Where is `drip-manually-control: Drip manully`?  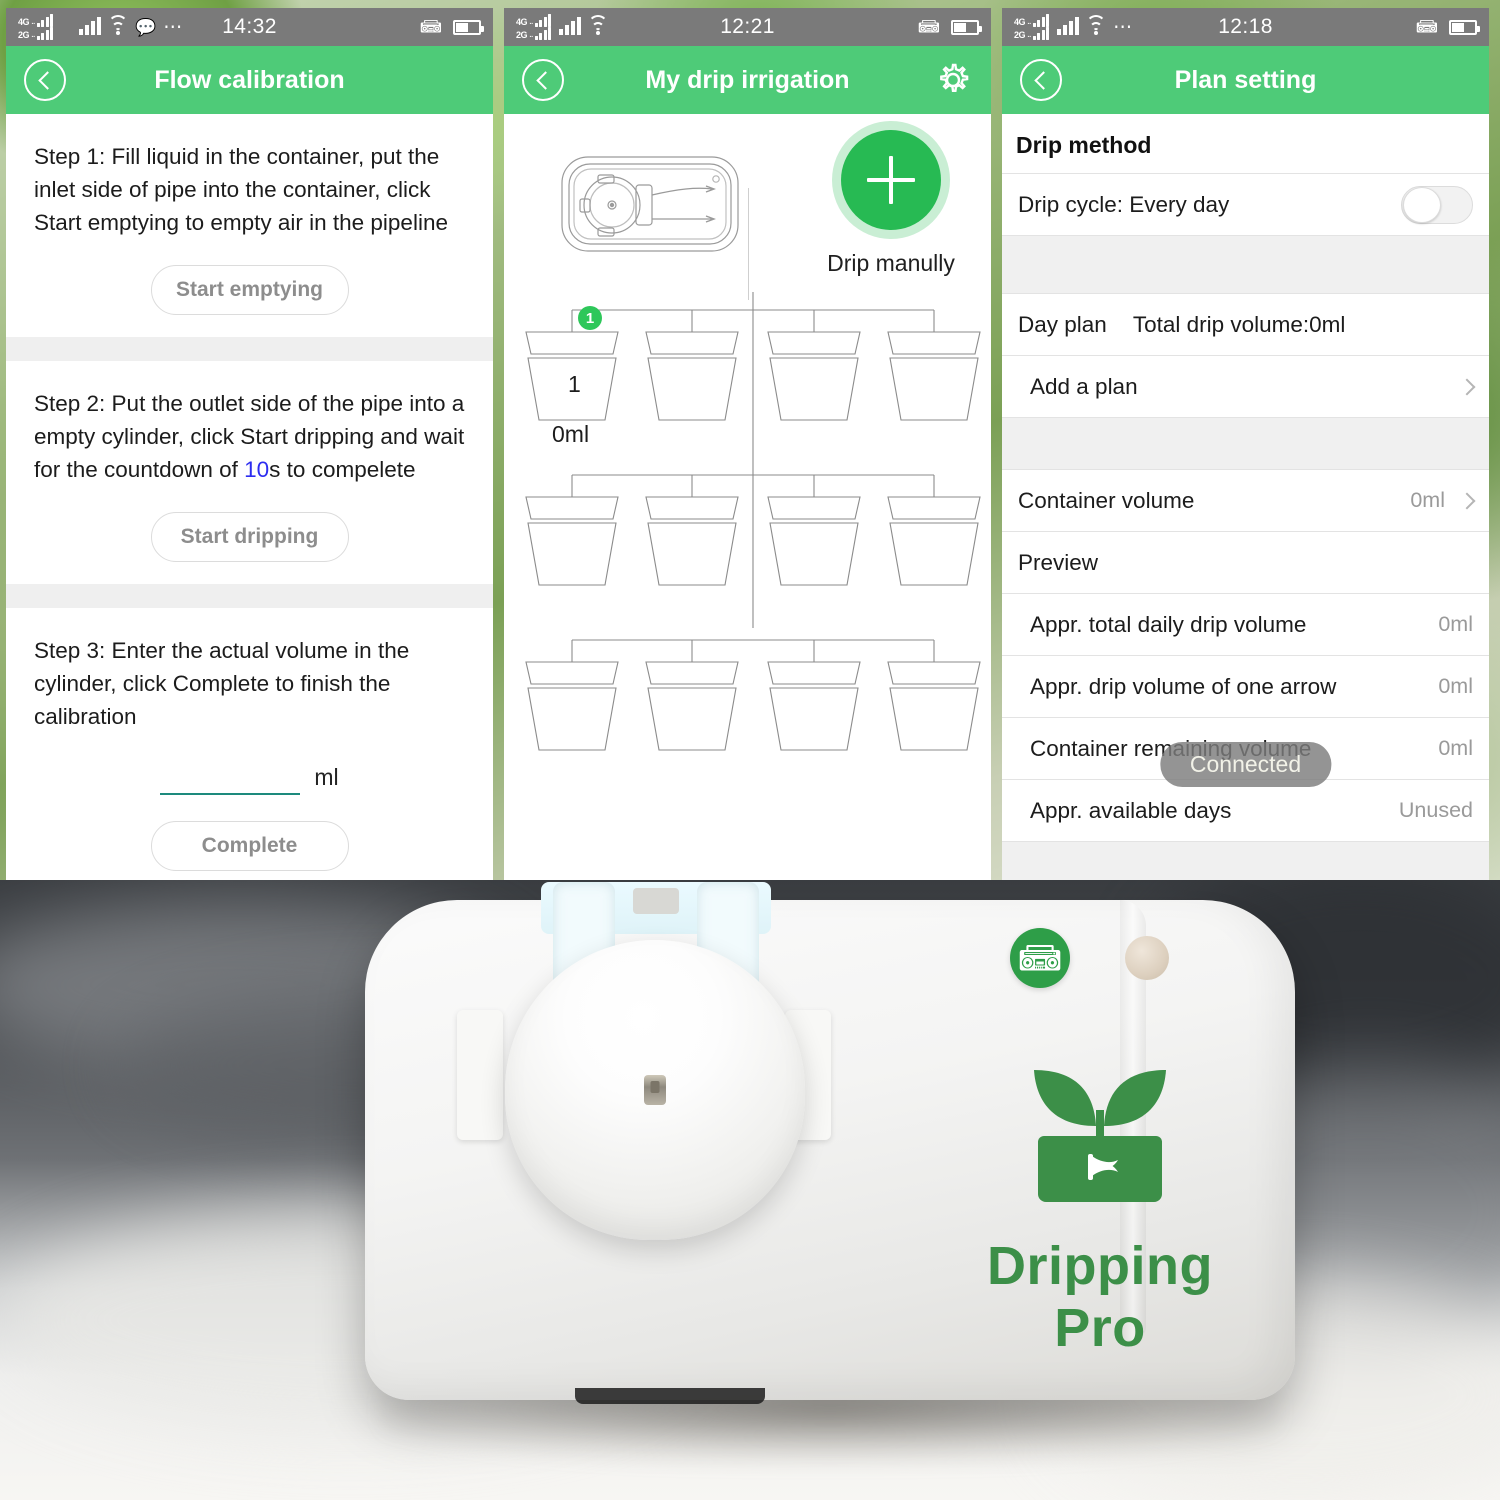
drip-manually-control: Drip manully is located at coordinates (891, 203).